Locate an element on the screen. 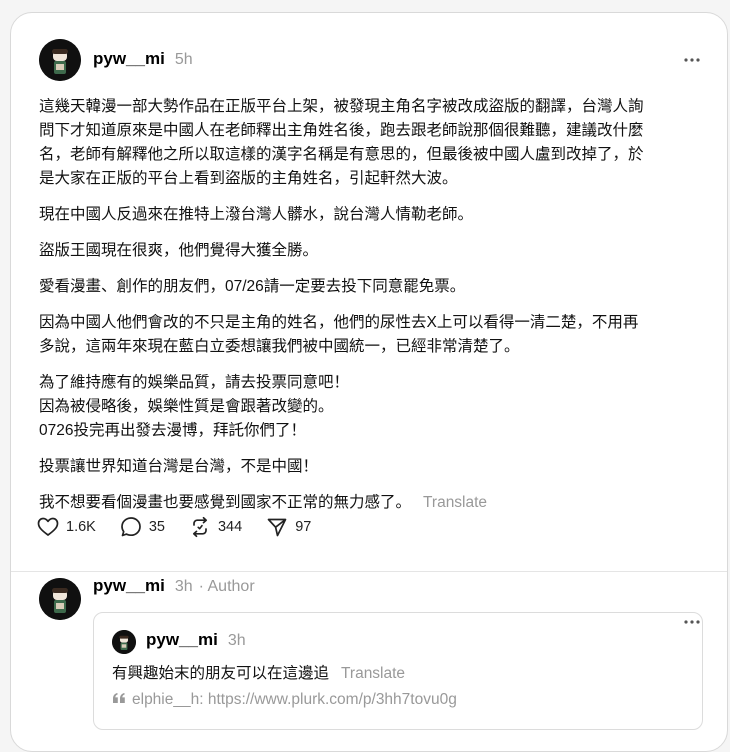  like-button: 1.6K is located at coordinates (66, 527).